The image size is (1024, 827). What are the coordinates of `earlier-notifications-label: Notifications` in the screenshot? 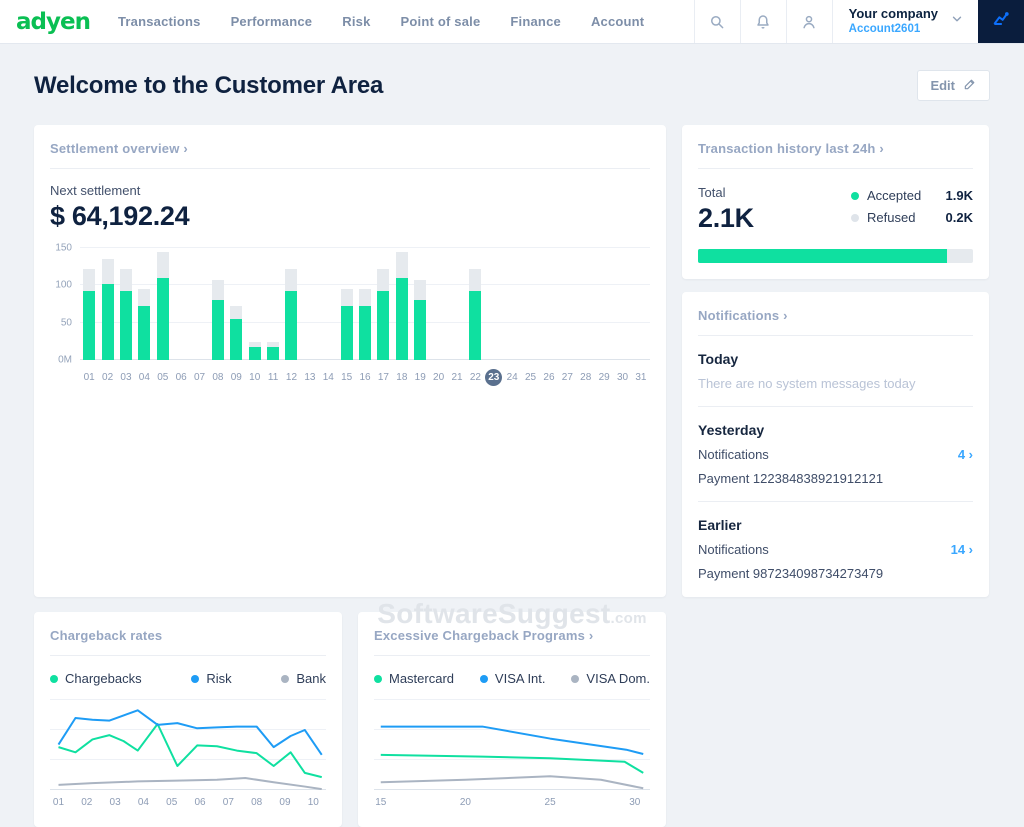 It's located at (733, 549).